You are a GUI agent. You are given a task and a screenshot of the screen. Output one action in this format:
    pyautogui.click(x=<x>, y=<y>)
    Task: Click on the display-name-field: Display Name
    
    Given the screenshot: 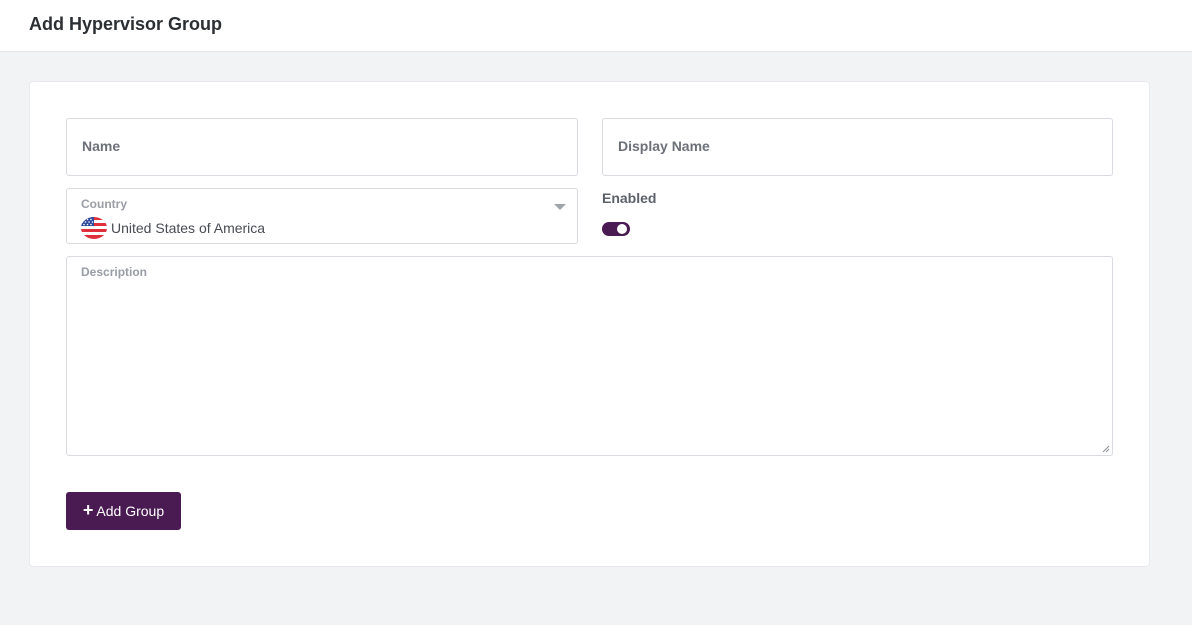 What is the action you would take?
    pyautogui.click(x=857, y=147)
    